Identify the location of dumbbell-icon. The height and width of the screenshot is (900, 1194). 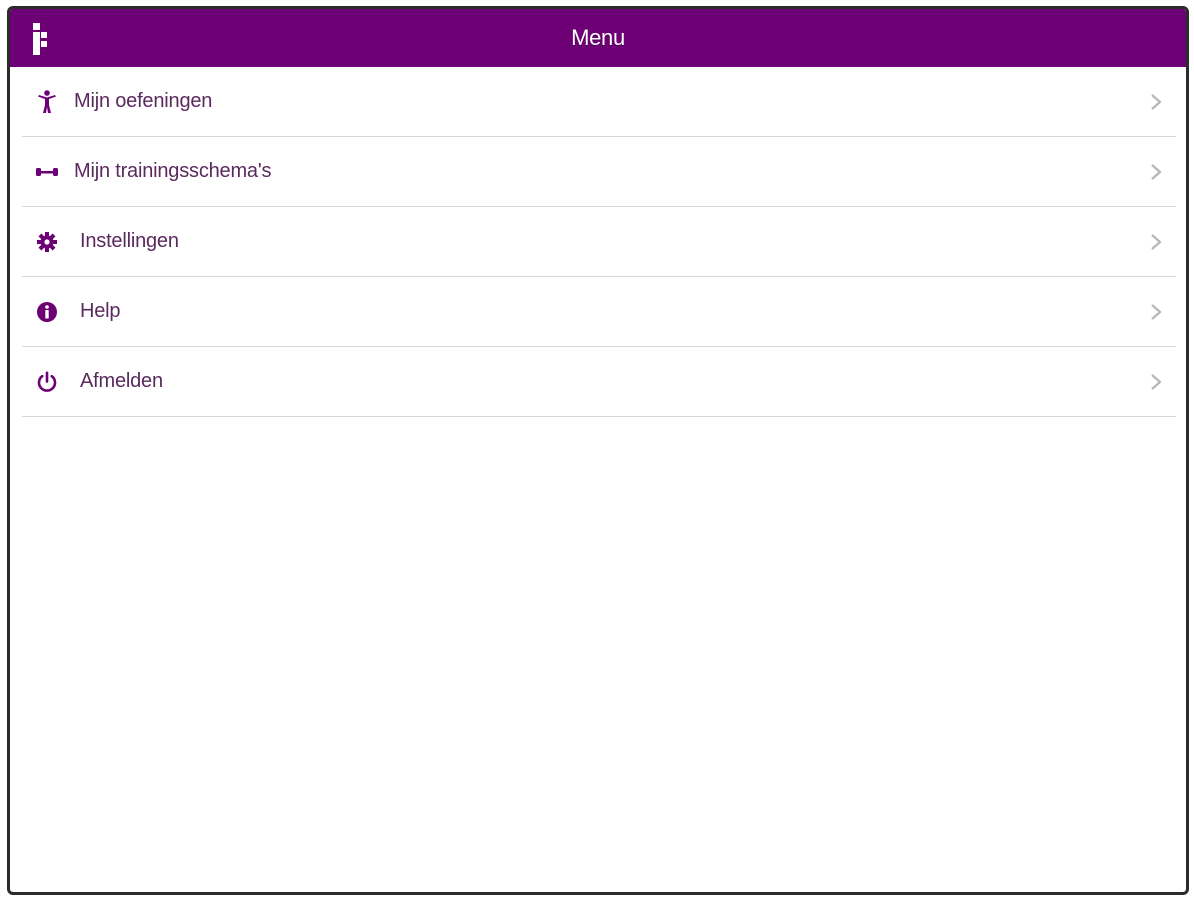
(47, 172).